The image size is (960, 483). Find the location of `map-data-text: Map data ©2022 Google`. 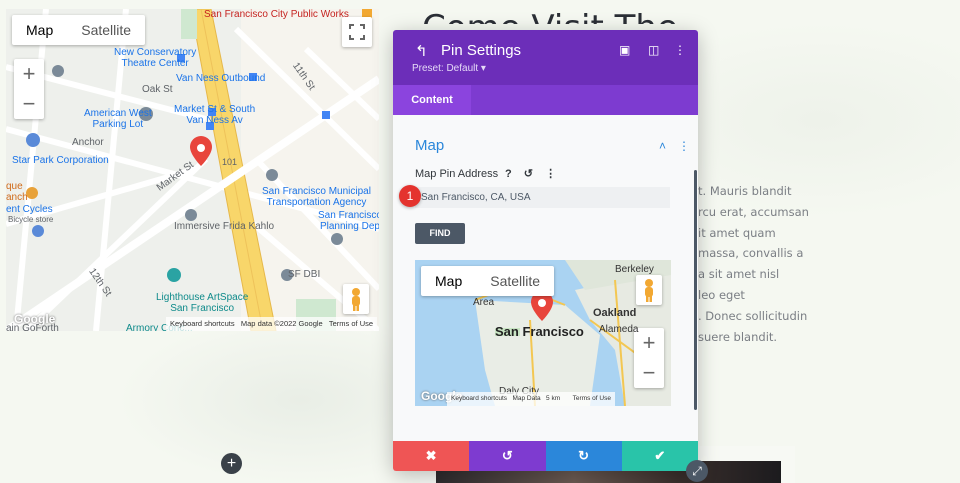

map-data-text: Map data ©2022 Google is located at coordinates (281, 323).